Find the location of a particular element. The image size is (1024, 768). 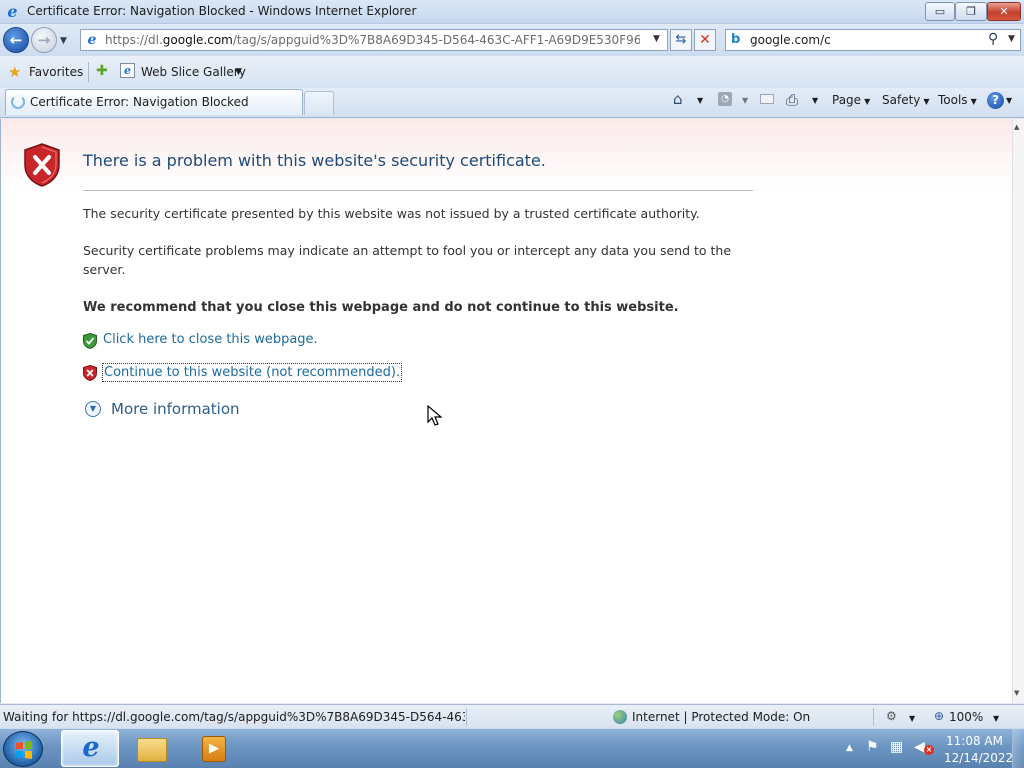

red-shield-icon is located at coordinates (90, 373).